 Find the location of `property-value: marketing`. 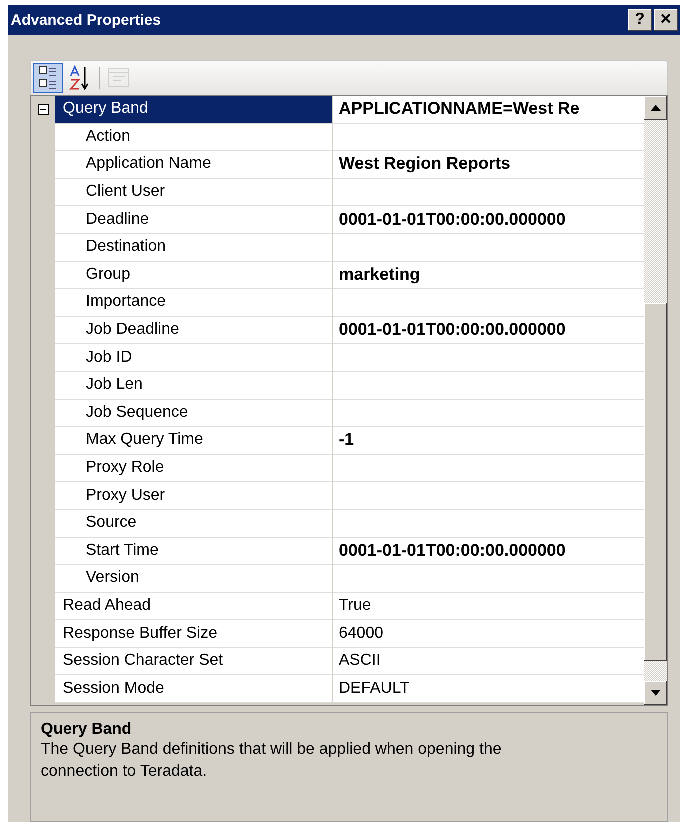

property-value: marketing is located at coordinates (488, 276).